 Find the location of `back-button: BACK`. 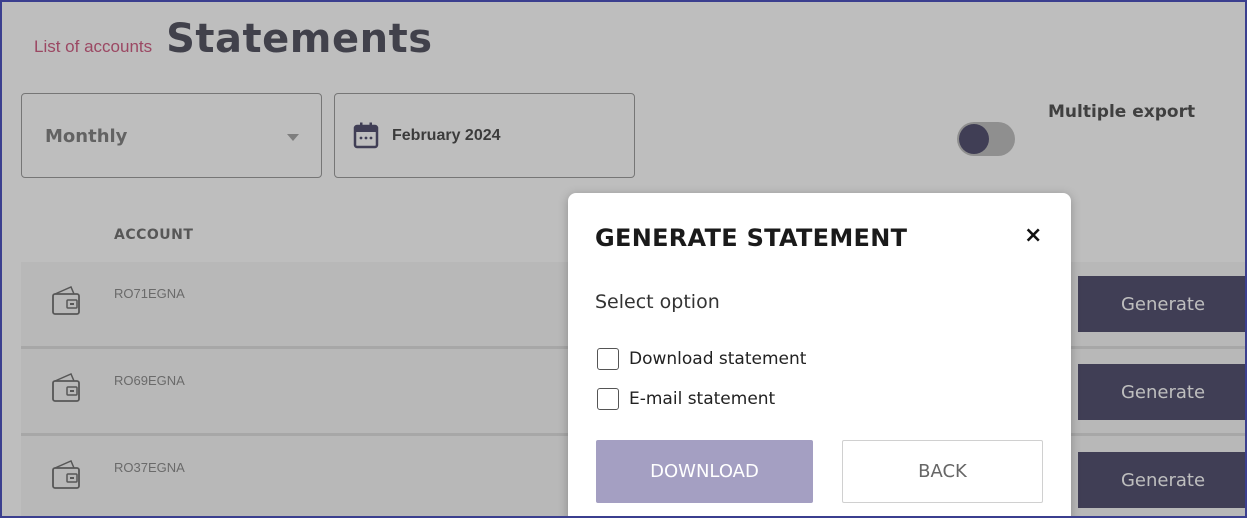

back-button: BACK is located at coordinates (942, 471).